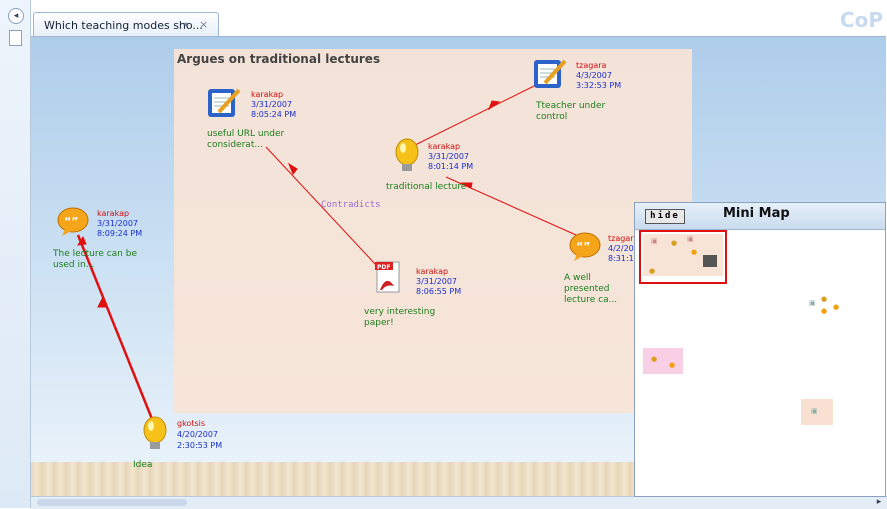 Image resolution: width=887 pixels, height=509 pixels. What do you see at coordinates (143, 465) in the screenshot?
I see `node-label: Idea` at bounding box center [143, 465].